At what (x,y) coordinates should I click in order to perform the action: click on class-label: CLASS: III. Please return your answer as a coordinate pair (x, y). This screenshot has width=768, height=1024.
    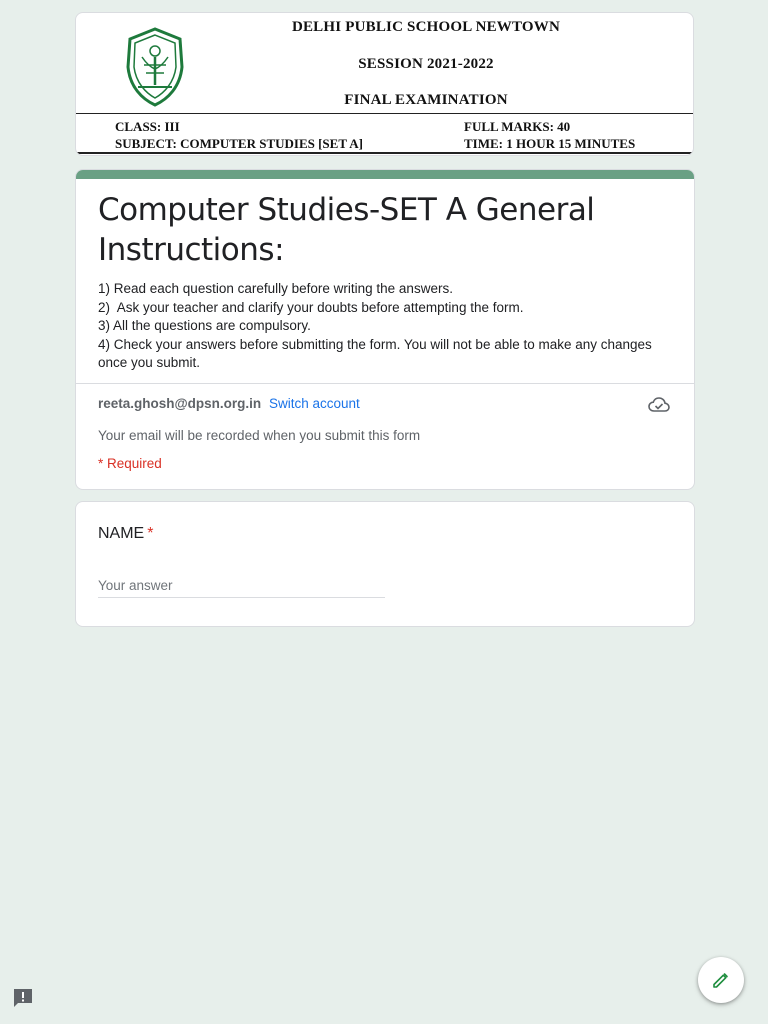
    Looking at the image, I should click on (147, 126).